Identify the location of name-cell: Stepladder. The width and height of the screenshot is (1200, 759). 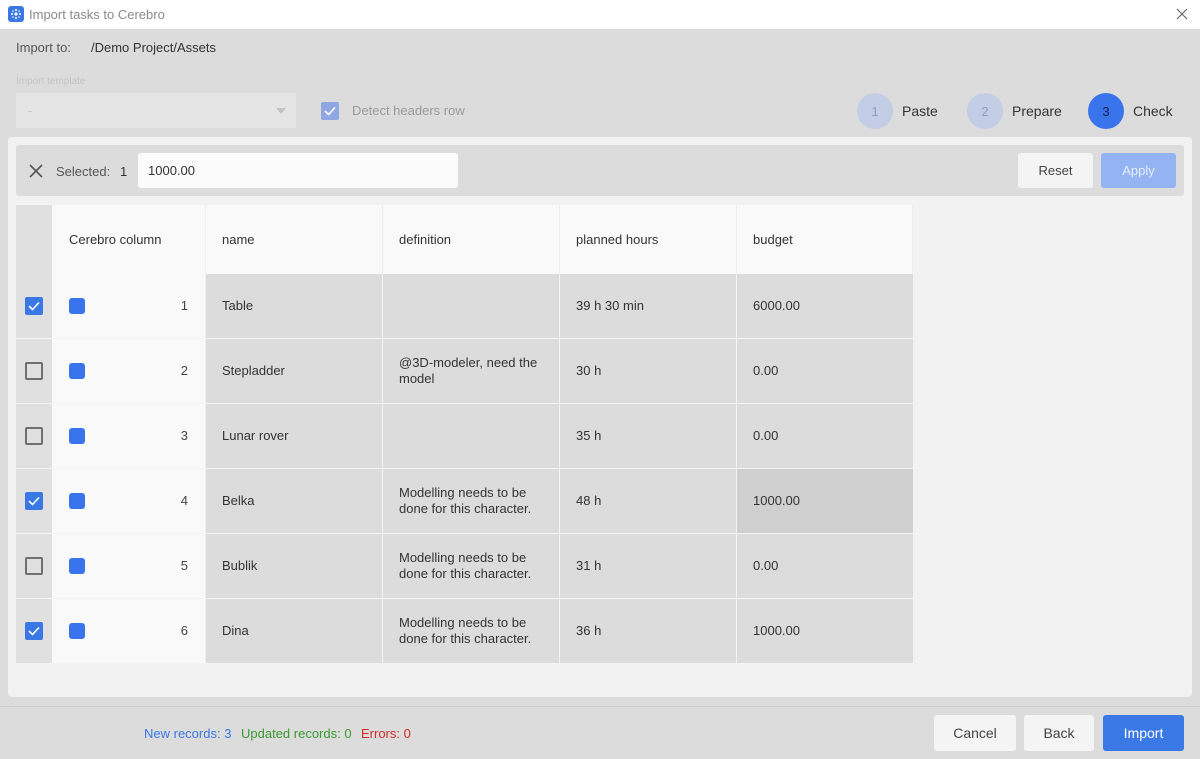
(294, 371).